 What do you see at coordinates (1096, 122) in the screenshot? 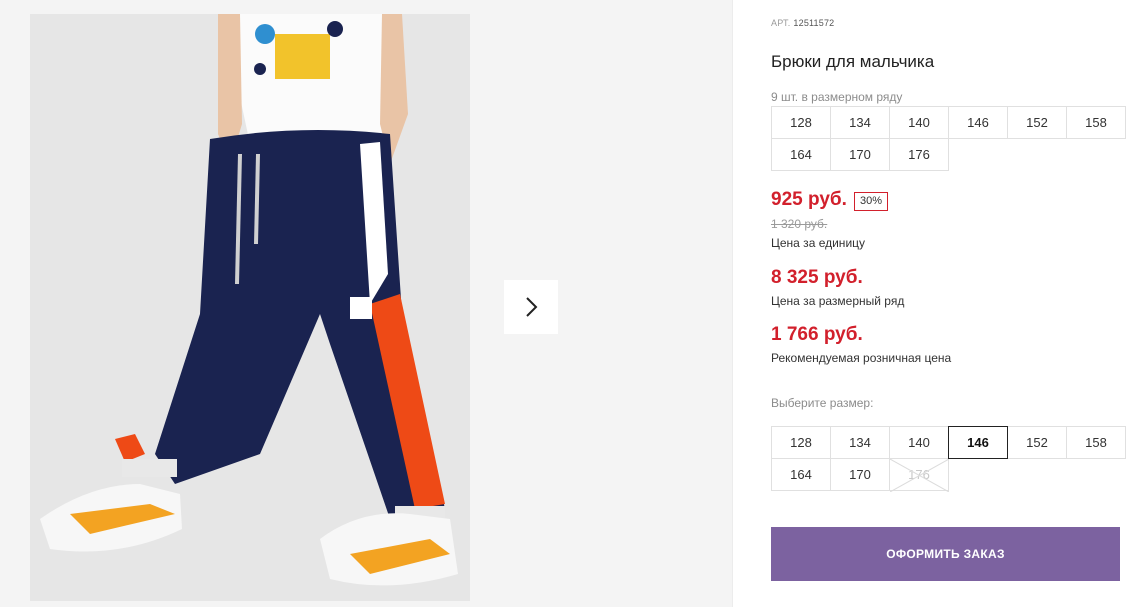
I see `range-size-cell: 158` at bounding box center [1096, 122].